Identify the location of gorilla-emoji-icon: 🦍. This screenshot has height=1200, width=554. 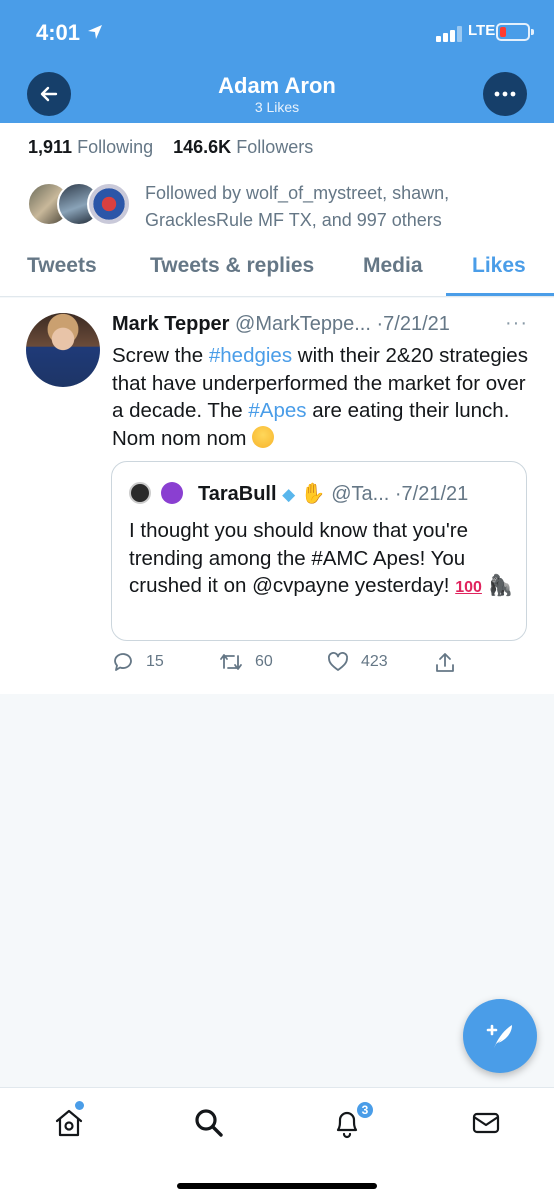
(500, 585).